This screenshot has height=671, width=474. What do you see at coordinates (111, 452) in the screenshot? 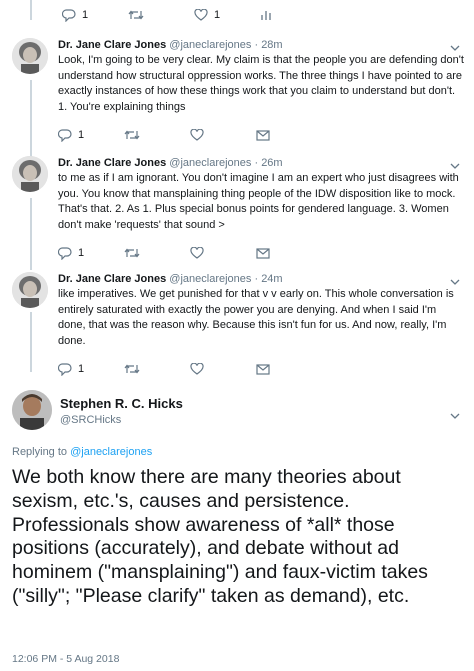
I see `replying-to-link: @janeclarejones` at bounding box center [111, 452].